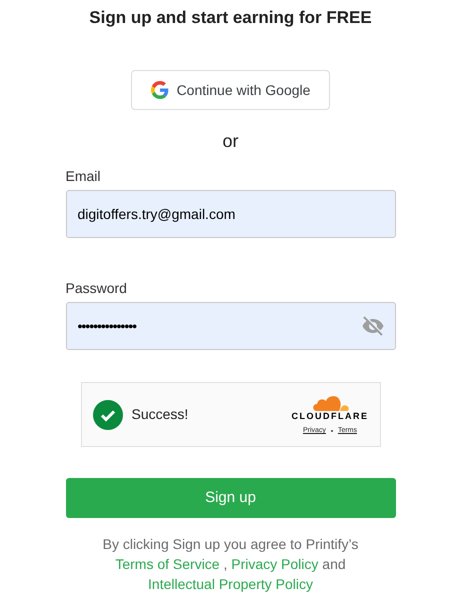 The image size is (461, 598). Describe the element at coordinates (230, 141) in the screenshot. I see `or-separator: or` at that location.